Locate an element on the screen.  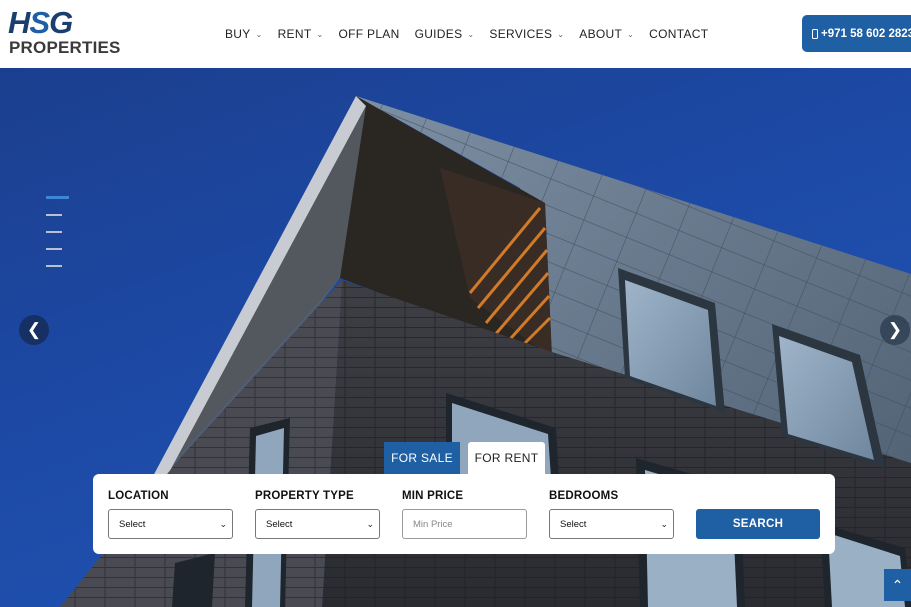
phone-button: +971 58 602 2823 is located at coordinates (856, 33).